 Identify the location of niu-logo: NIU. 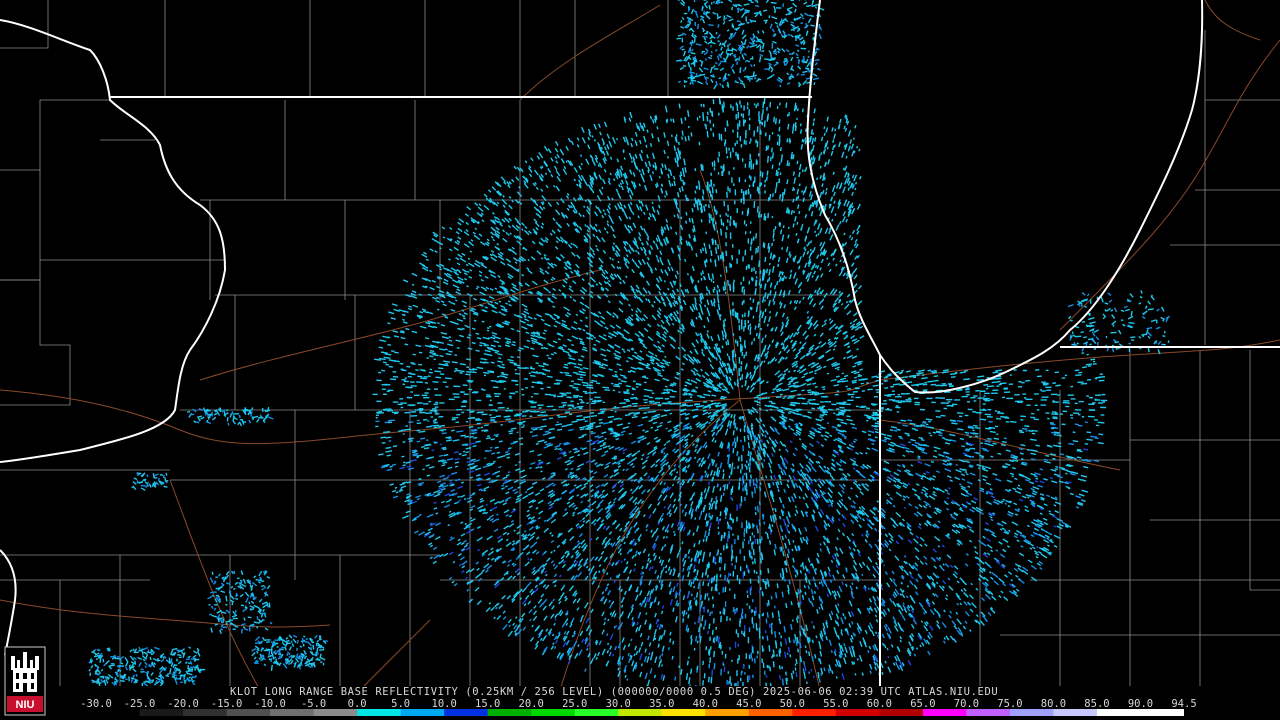
(25, 681).